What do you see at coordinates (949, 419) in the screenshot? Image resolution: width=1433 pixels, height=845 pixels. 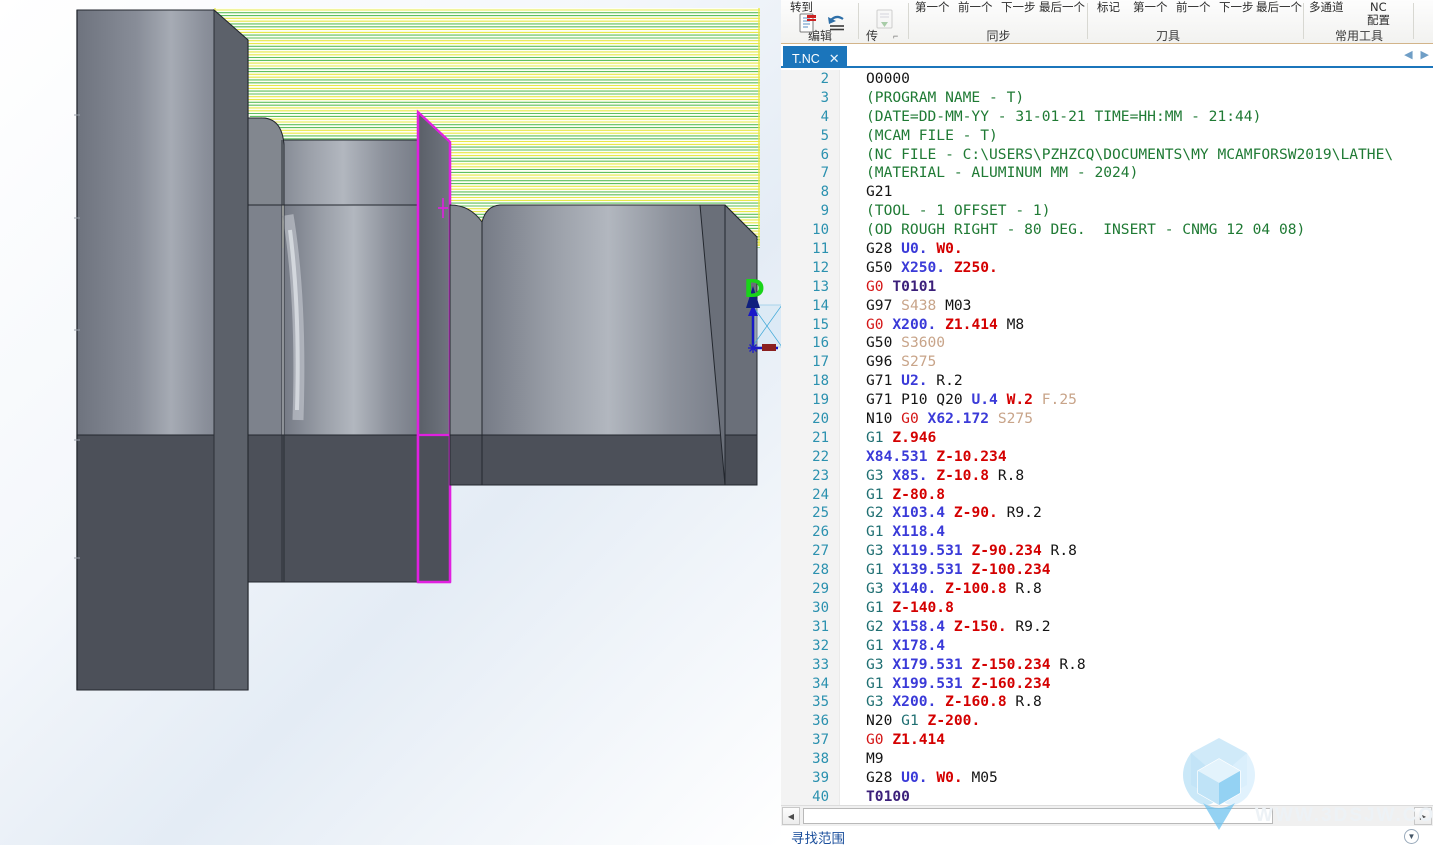 I see `code-text: N10 G0 X62.172 S275` at bounding box center [949, 419].